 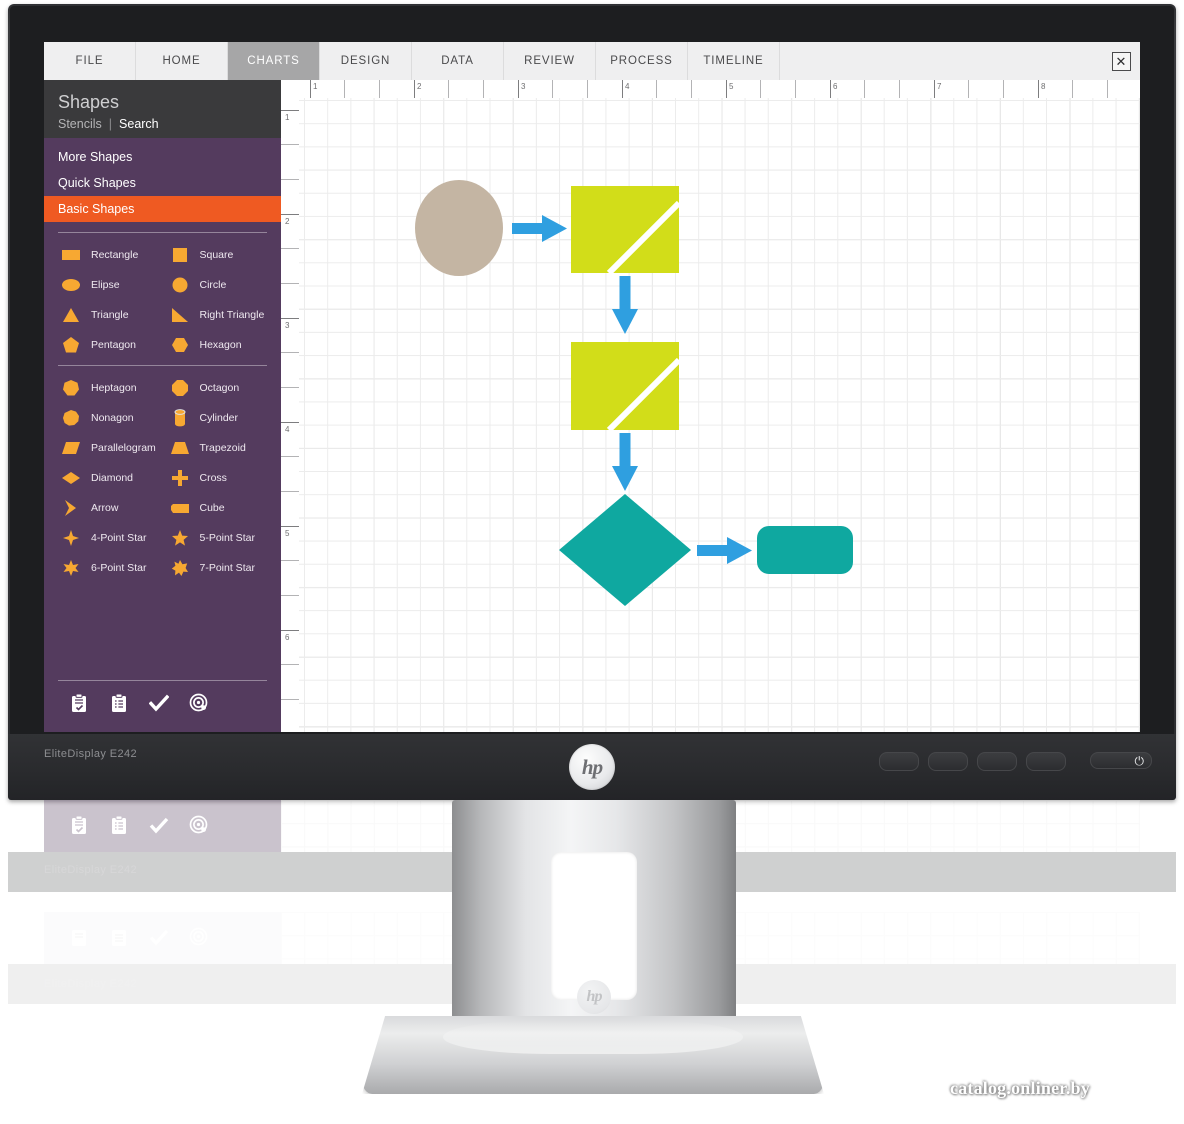 What do you see at coordinates (108, 255) in the screenshot?
I see `shape-item-rectangle: Rectangle` at bounding box center [108, 255].